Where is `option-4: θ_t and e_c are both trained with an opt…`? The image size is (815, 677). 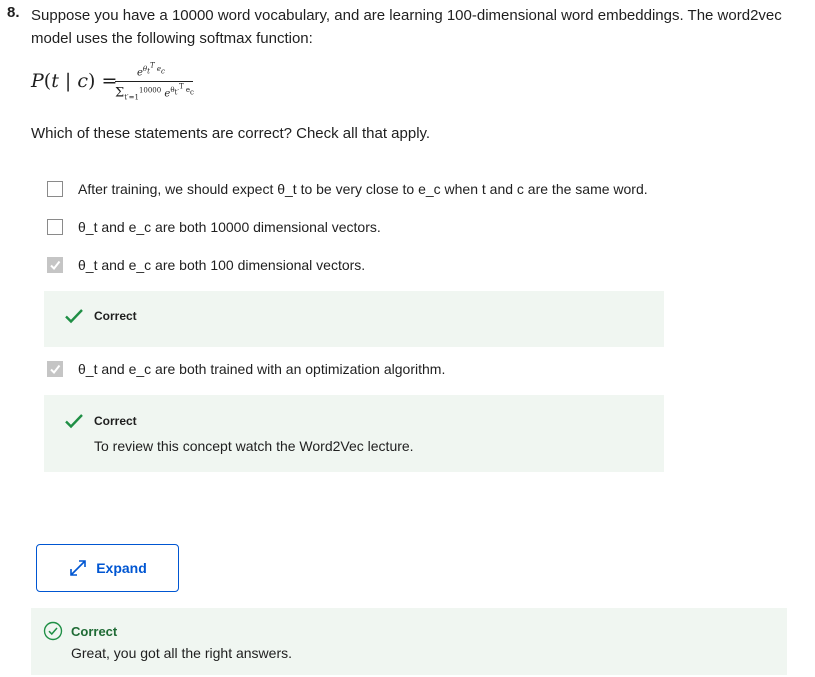
option-4: θ_t and e_c are both trained with an opt… is located at coordinates (246, 369).